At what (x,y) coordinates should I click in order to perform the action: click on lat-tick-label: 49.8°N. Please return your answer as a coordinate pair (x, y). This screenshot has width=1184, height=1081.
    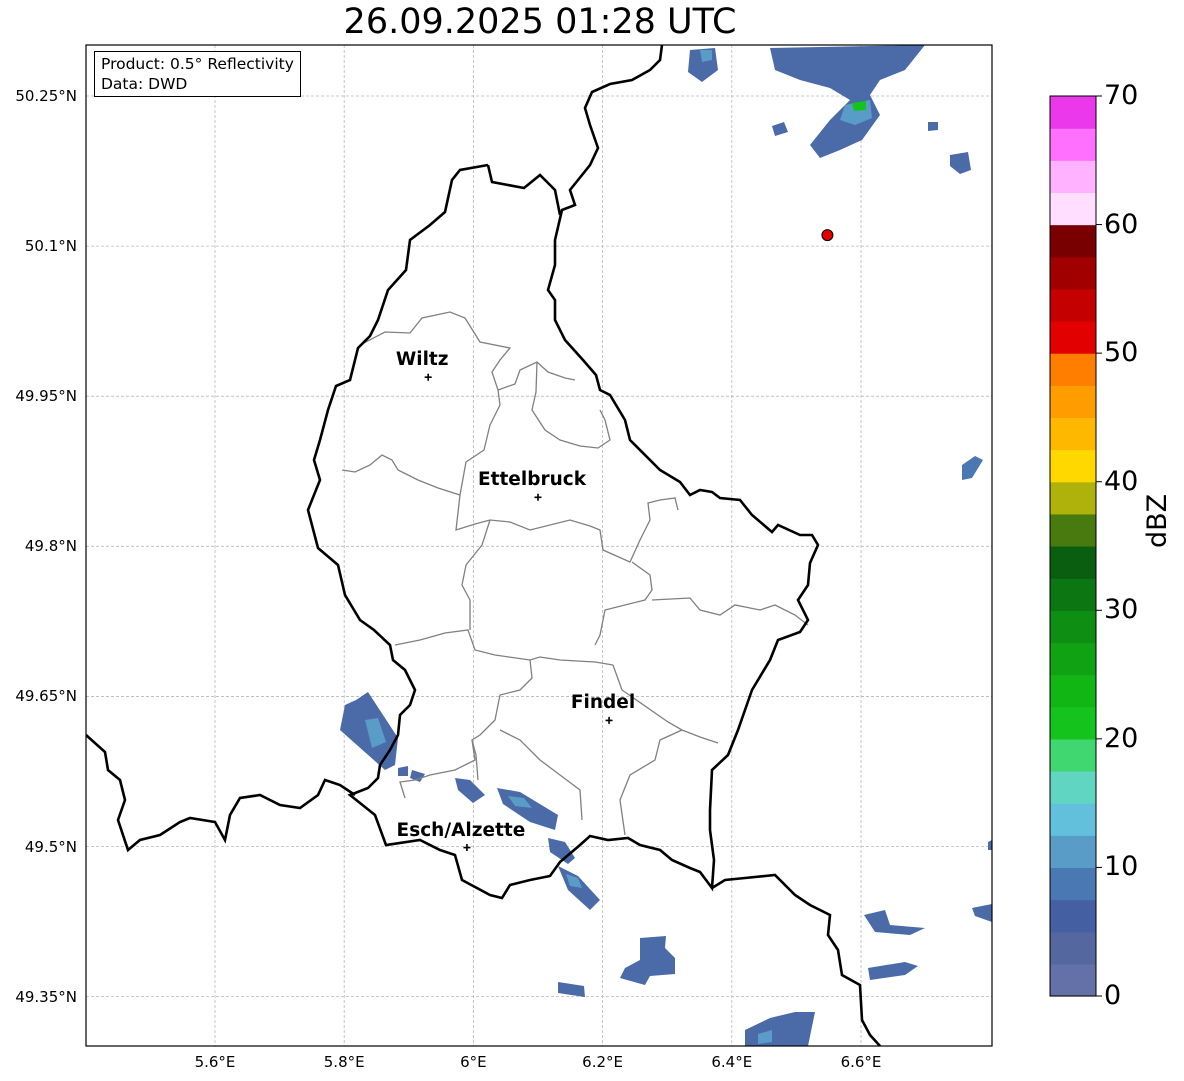
    Looking at the image, I should click on (50, 546).